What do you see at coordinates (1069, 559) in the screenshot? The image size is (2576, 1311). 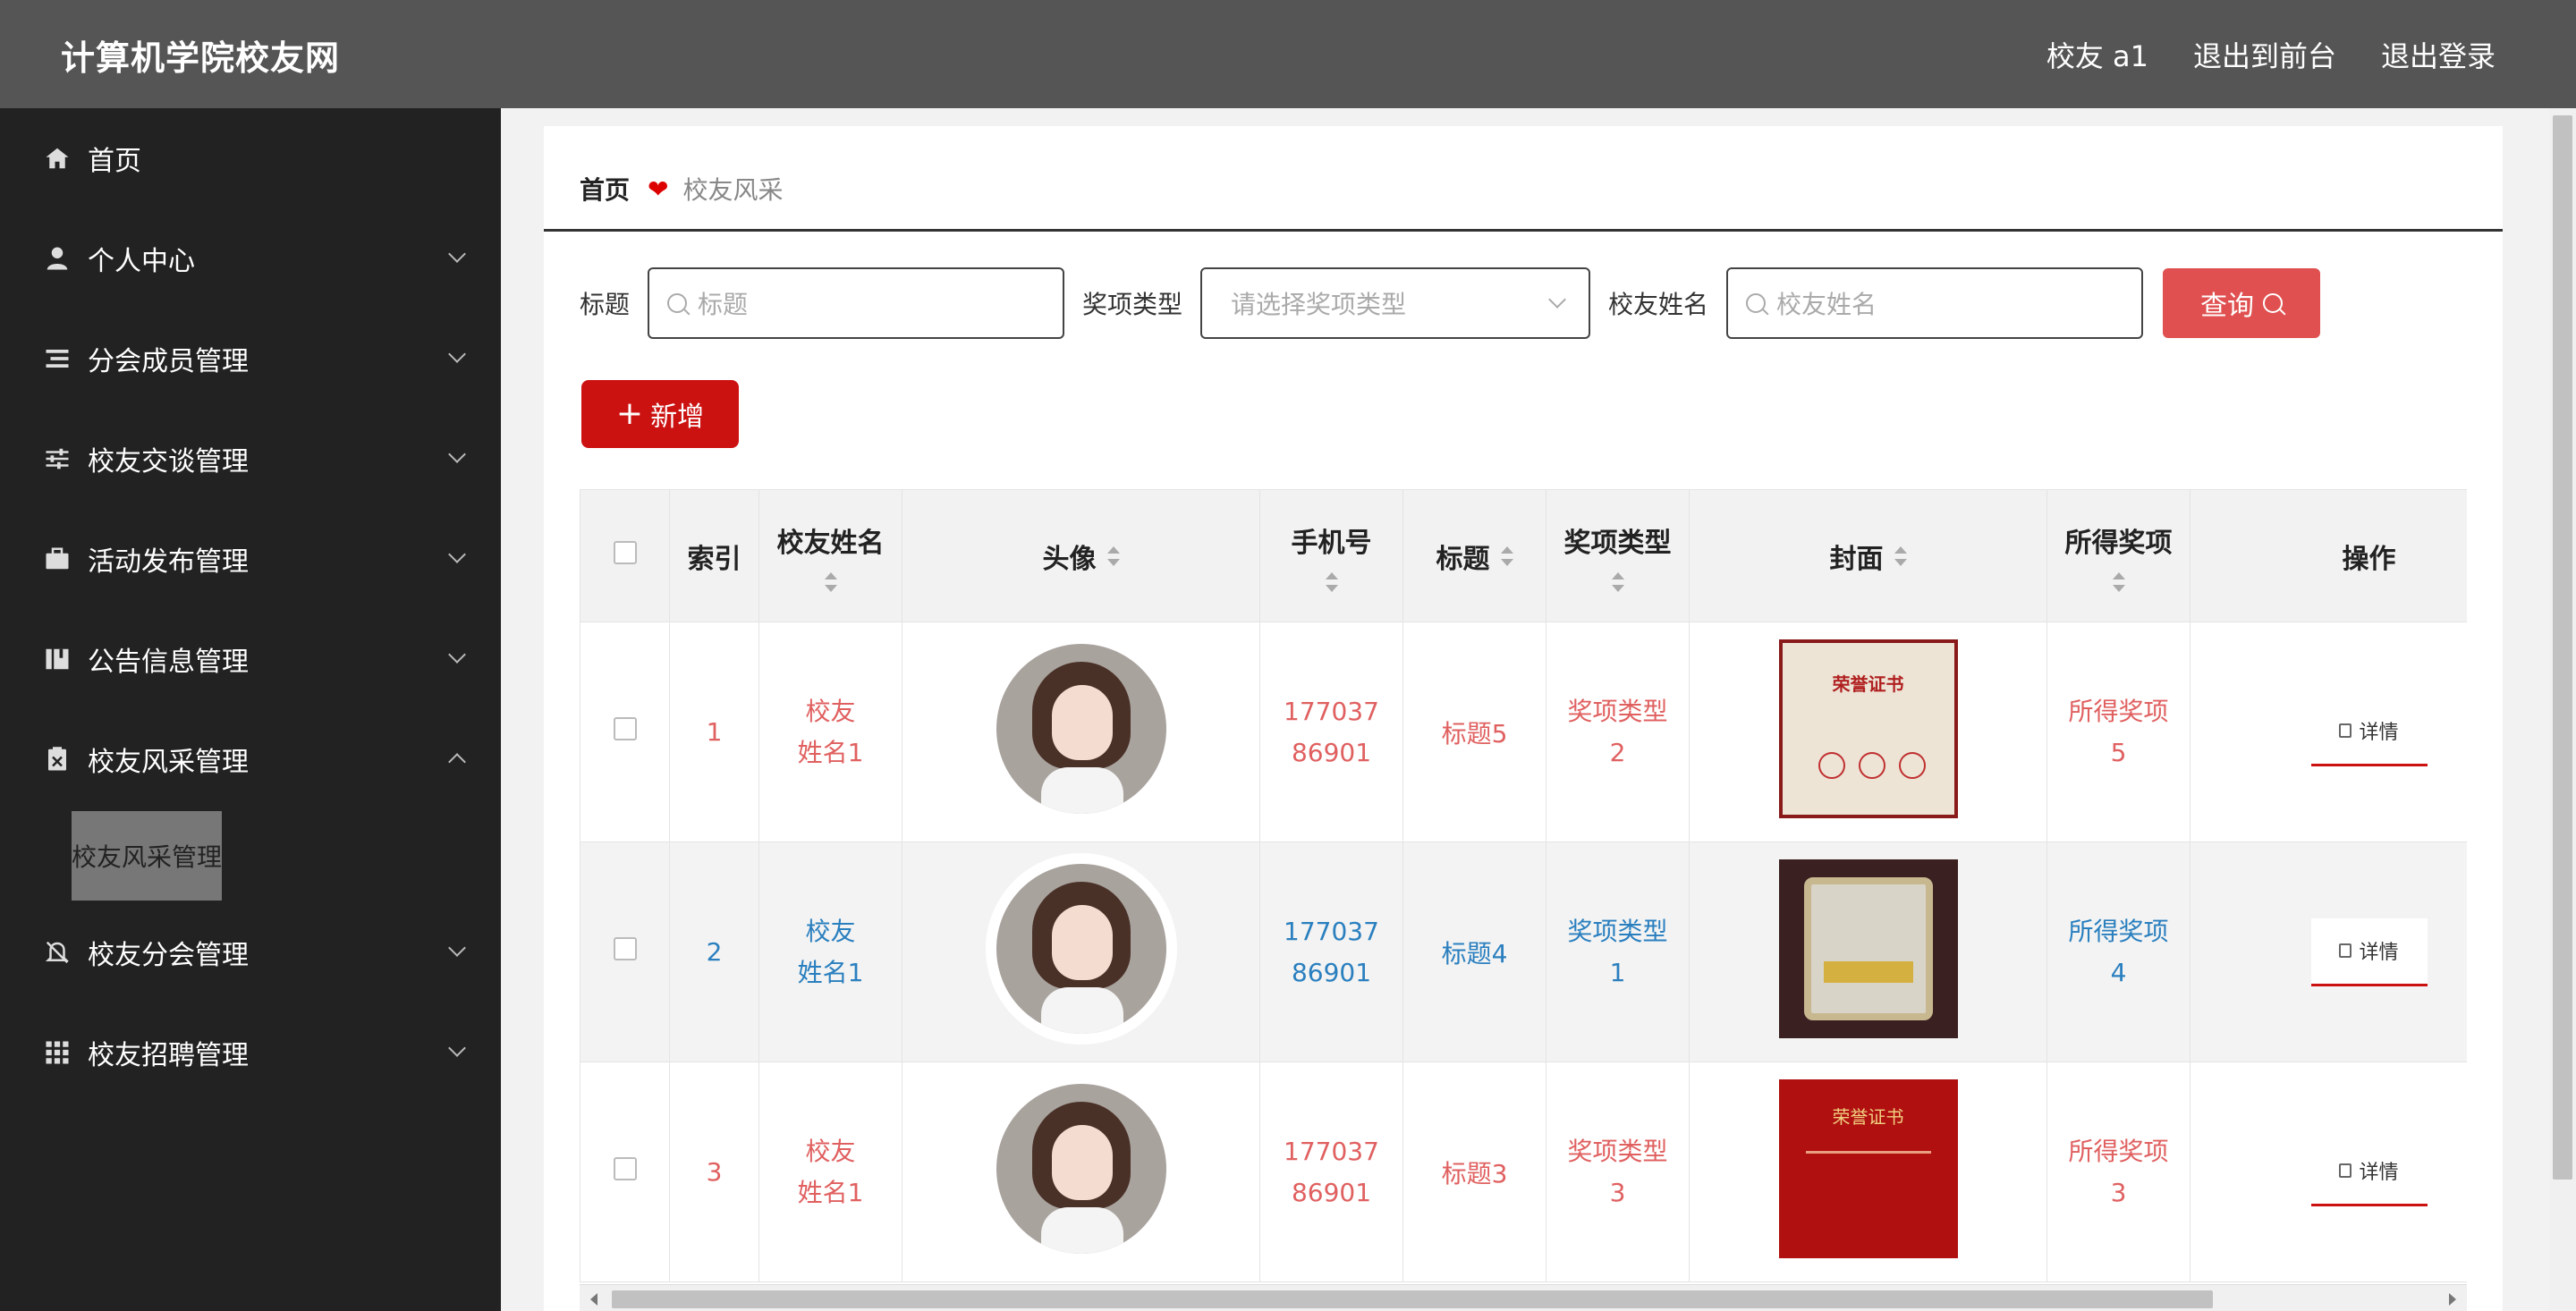 I see `header-avatar-label: 头像` at bounding box center [1069, 559].